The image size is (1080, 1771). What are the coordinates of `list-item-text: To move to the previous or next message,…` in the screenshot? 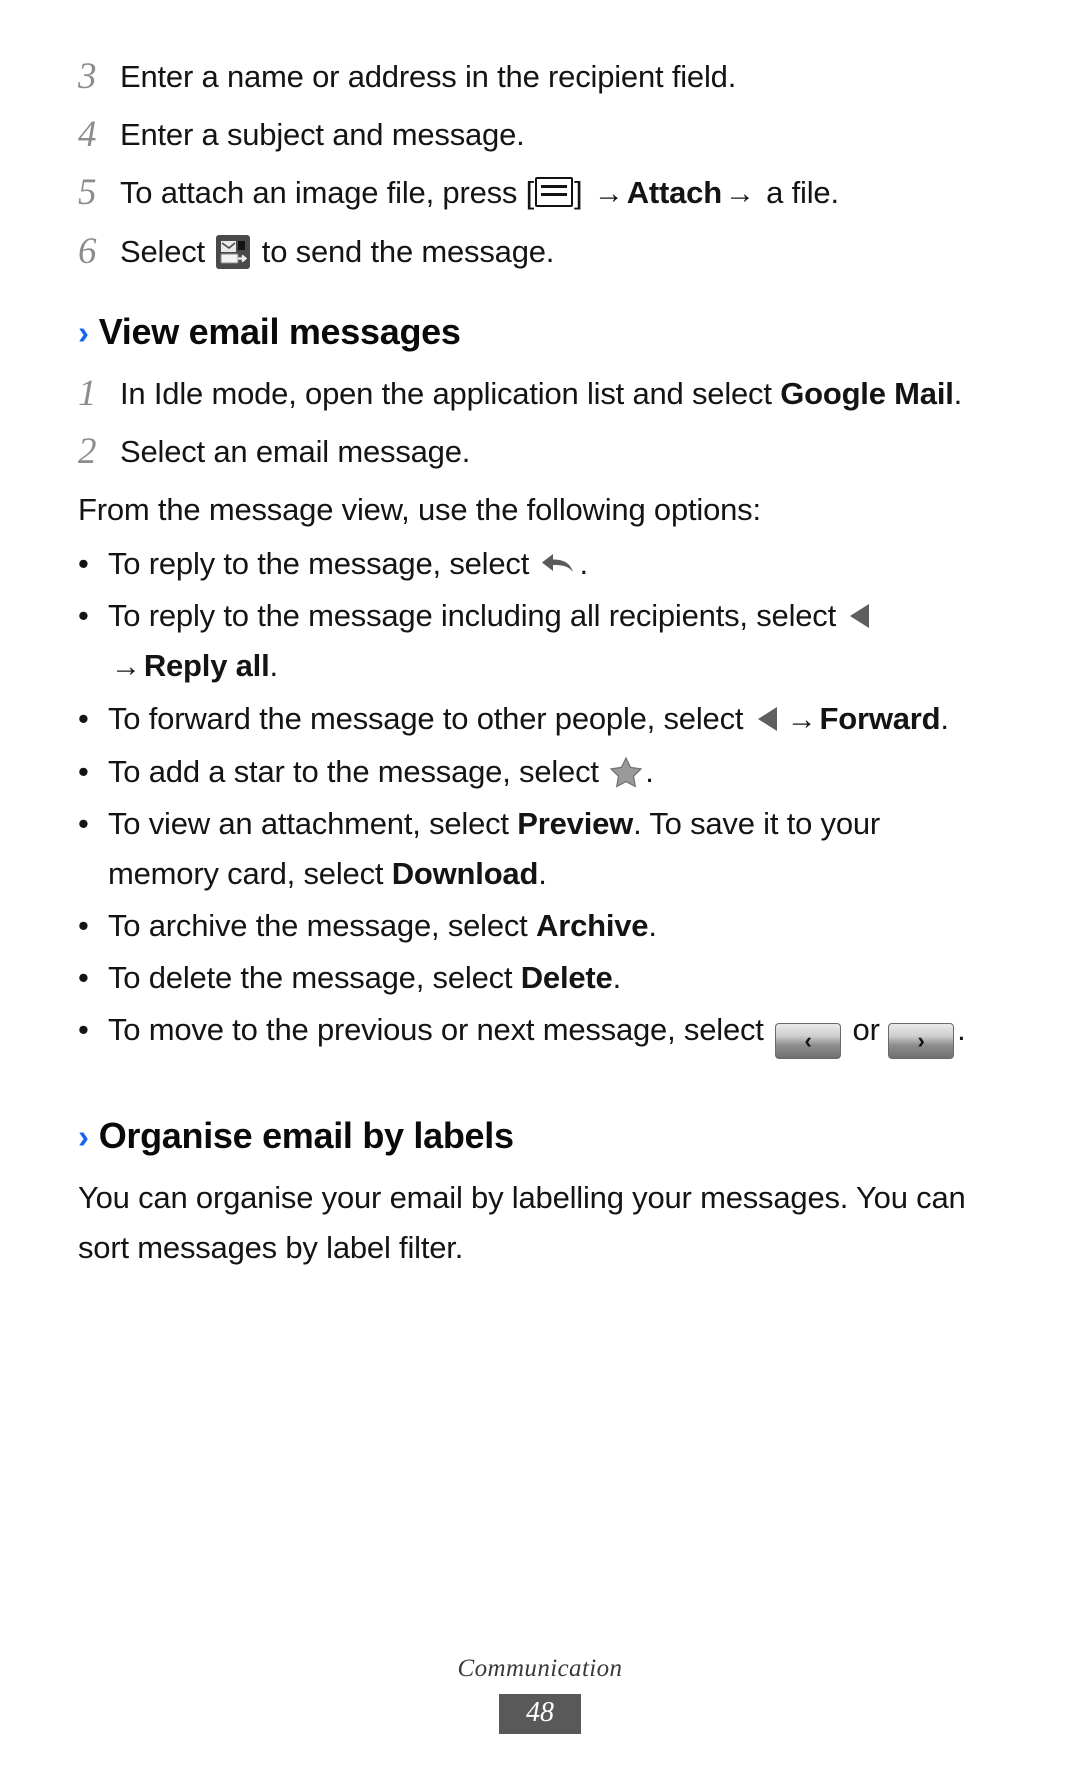 It's located at (546, 1032).